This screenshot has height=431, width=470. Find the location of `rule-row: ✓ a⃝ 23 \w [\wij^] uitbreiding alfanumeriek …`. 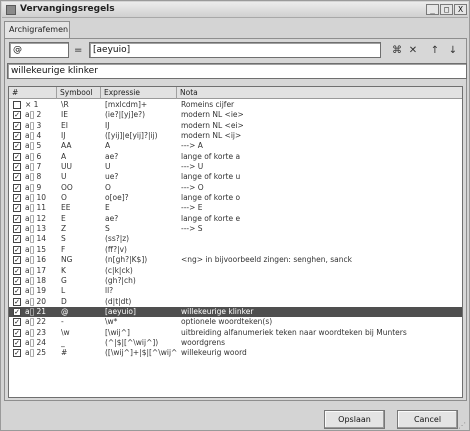

rule-row: ✓ a⃝ 23 \w [\wij^] uitbreiding alfanumeriek … is located at coordinates (235, 333).